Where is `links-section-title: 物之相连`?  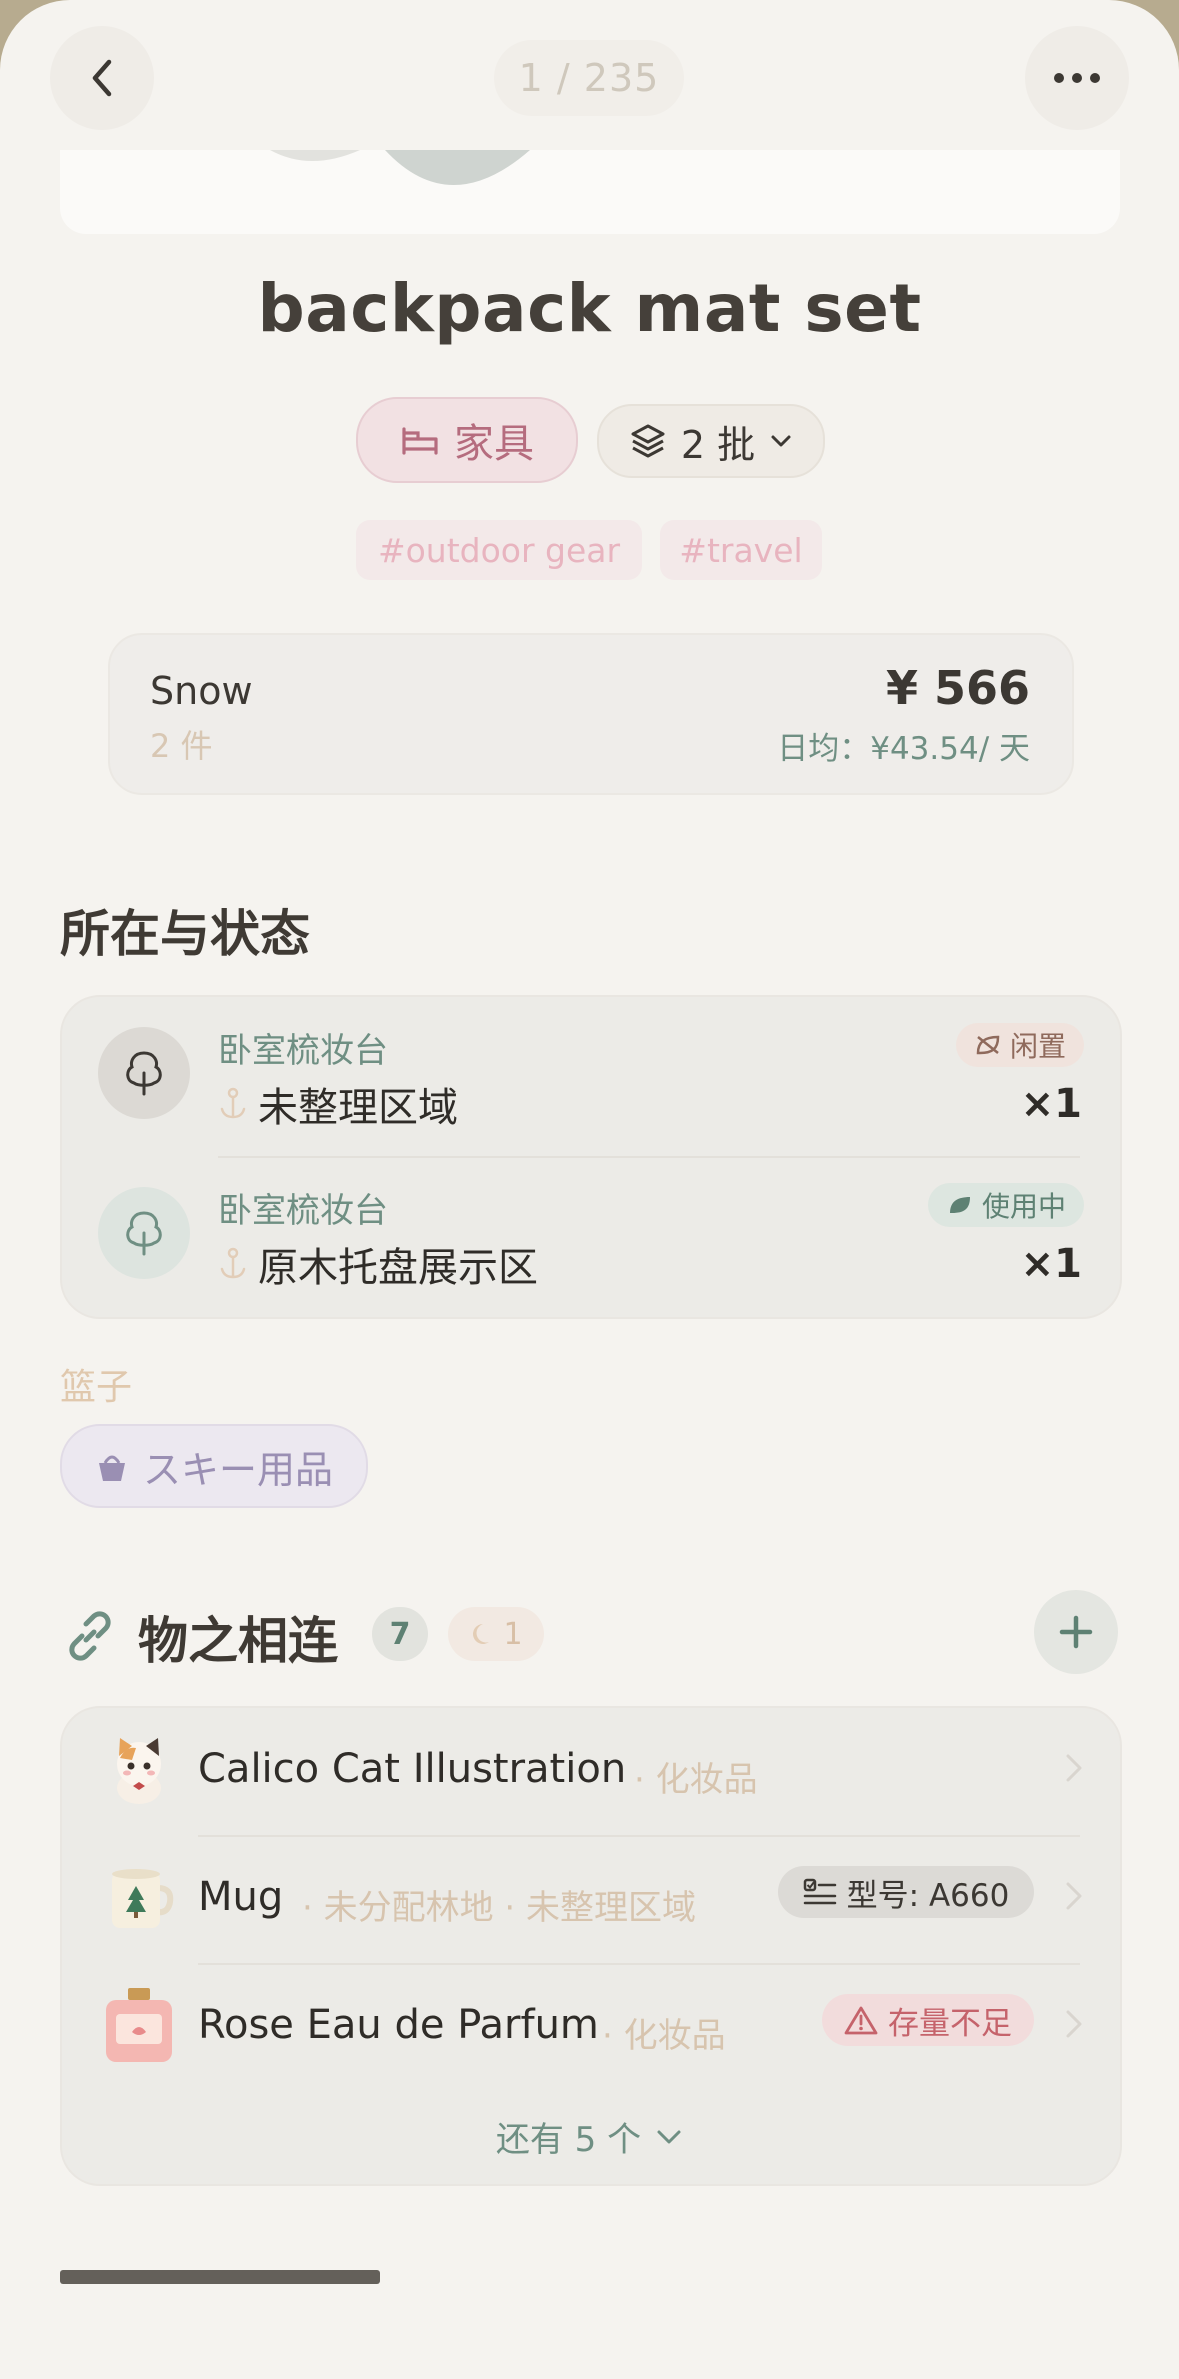 links-section-title: 物之相连 is located at coordinates (238, 1641).